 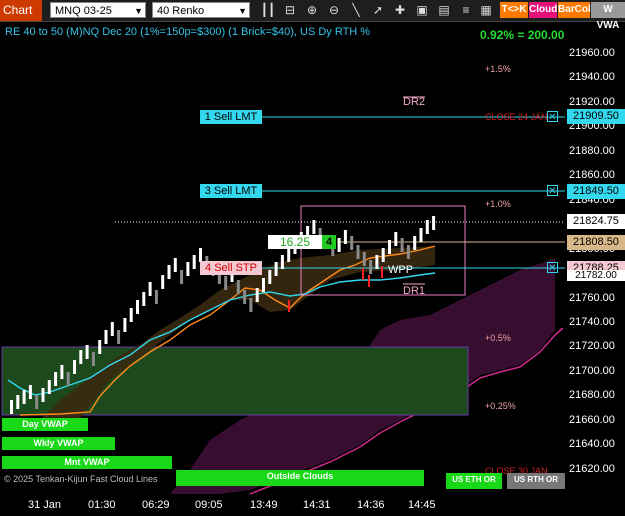 I want to click on wpp-label: WPP, so click(x=401, y=270).